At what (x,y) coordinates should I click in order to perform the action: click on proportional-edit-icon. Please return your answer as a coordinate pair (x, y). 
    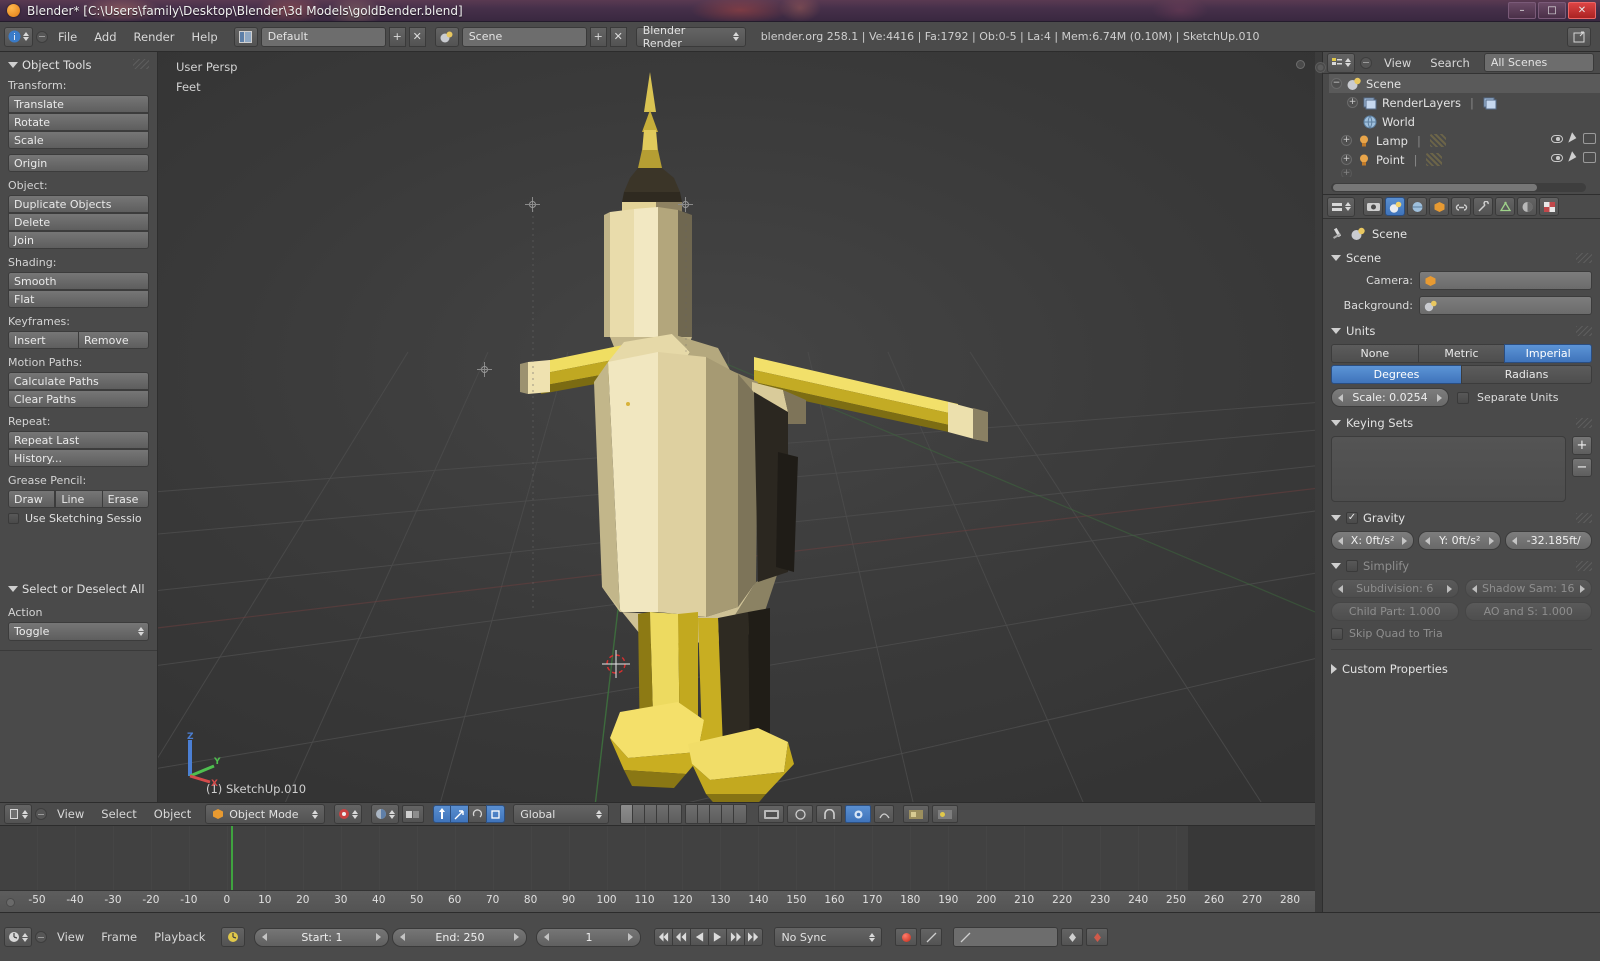
    Looking at the image, I should click on (858, 814).